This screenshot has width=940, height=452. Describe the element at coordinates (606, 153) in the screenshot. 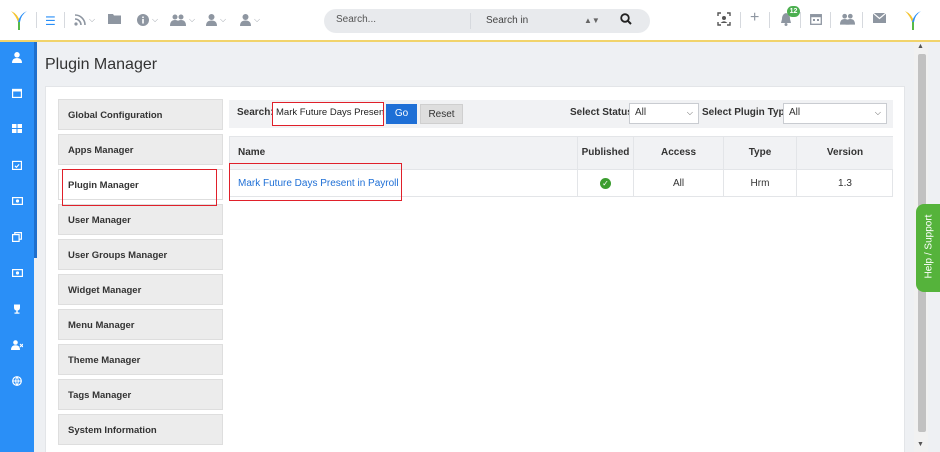

I see `column-header-published: Published` at that location.